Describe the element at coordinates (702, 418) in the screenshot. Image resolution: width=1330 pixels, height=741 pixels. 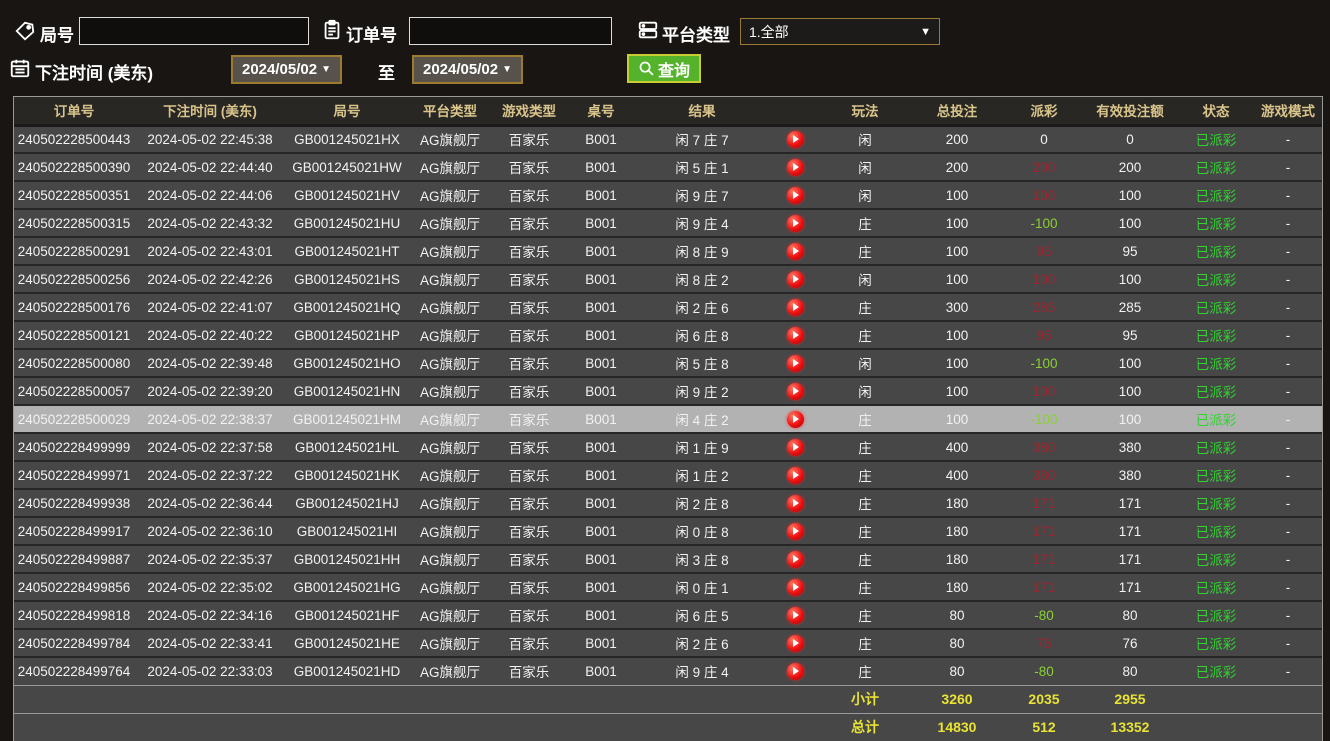
I see `cell-result: 闲 4 庄 2` at that location.